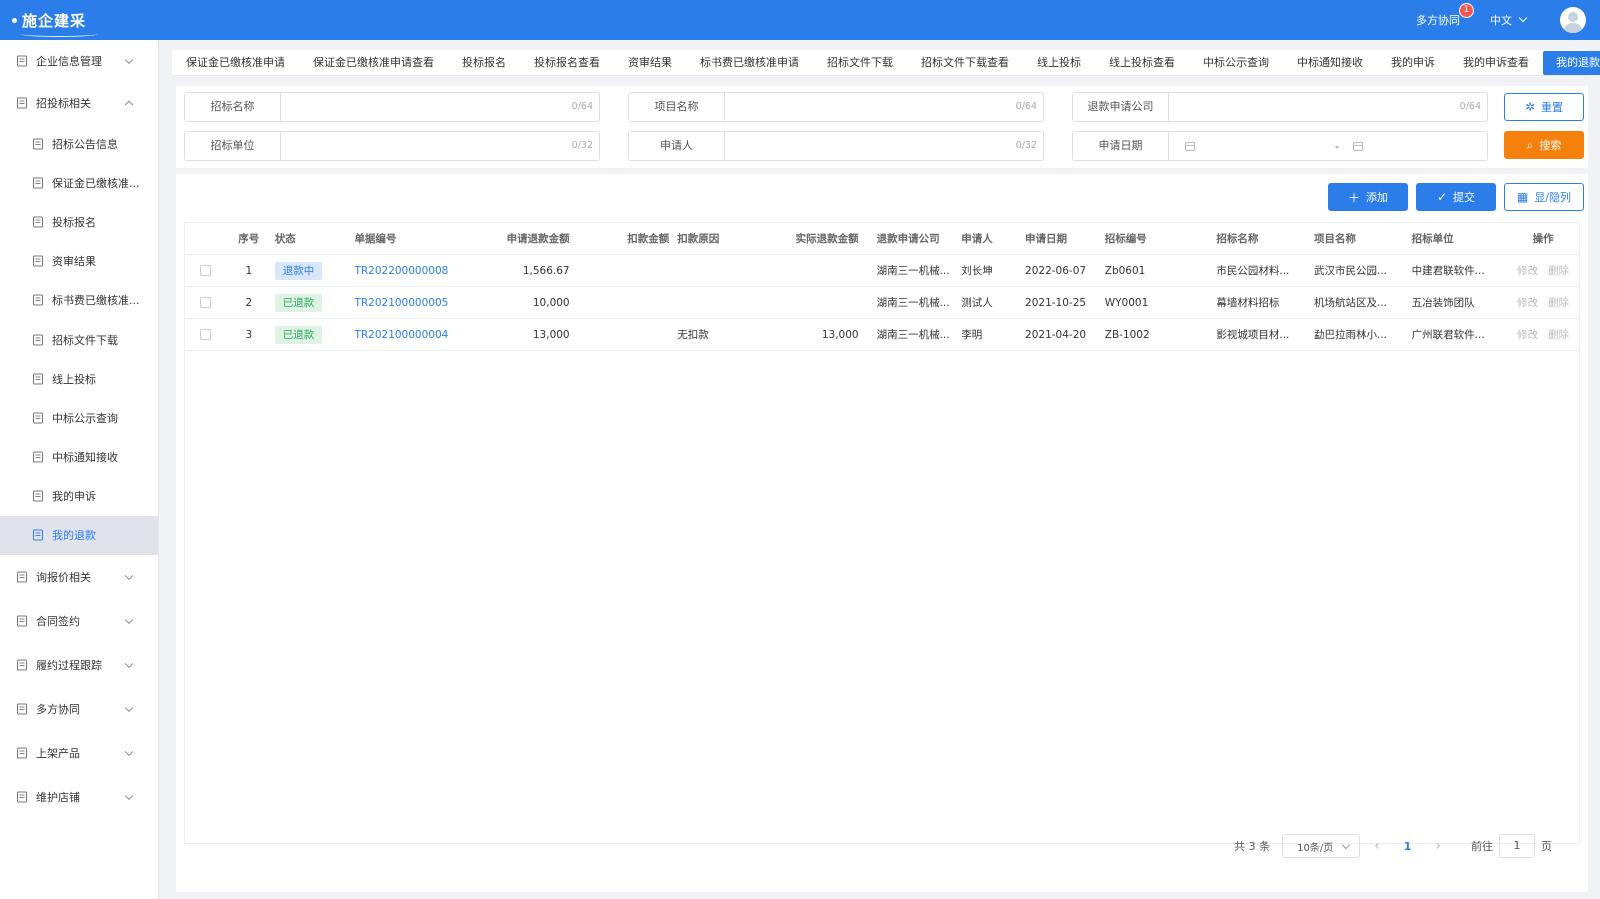  I want to click on collab-link: 多方协同 1, so click(1445, 15).